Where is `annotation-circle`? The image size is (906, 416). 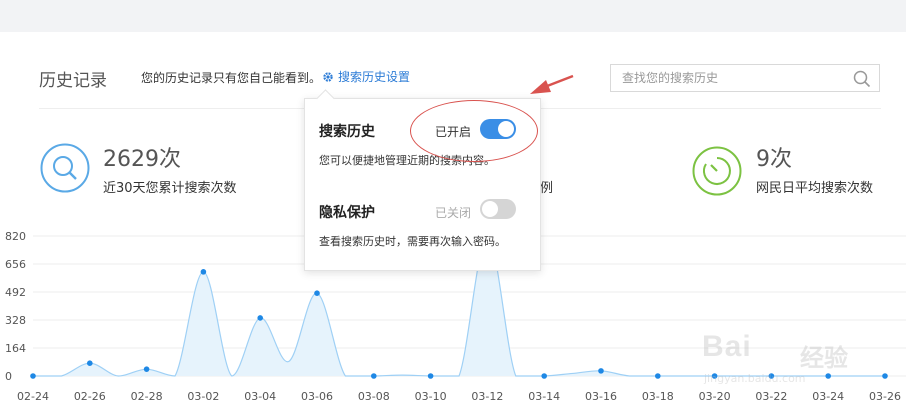
annotation-circle is located at coordinates (474, 131).